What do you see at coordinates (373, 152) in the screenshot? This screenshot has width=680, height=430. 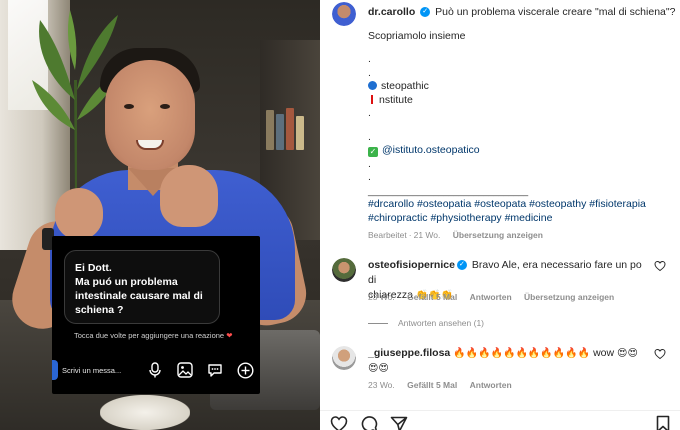 I see `check-mark-emoji-icon: ✓` at bounding box center [373, 152].